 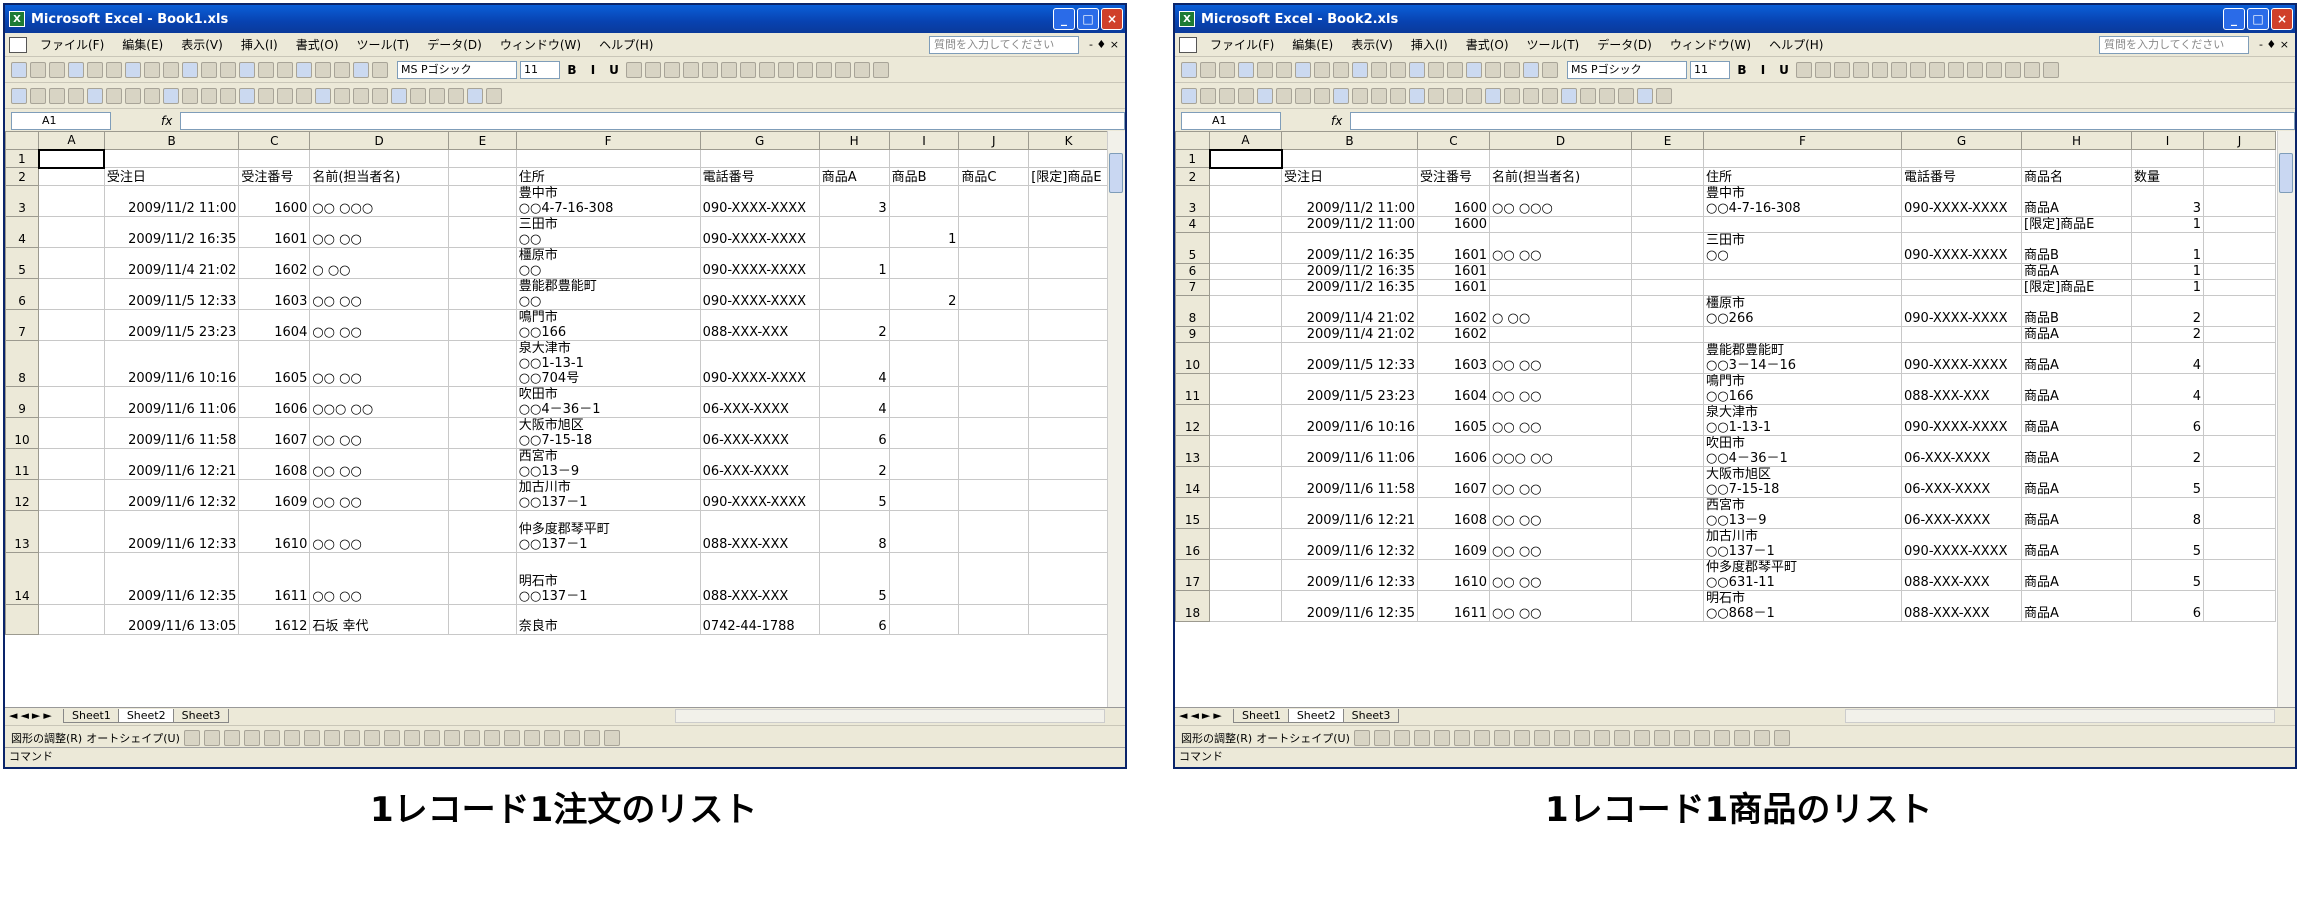 What do you see at coordinates (1192, 311) in the screenshot?
I see `row-header: 8` at bounding box center [1192, 311].